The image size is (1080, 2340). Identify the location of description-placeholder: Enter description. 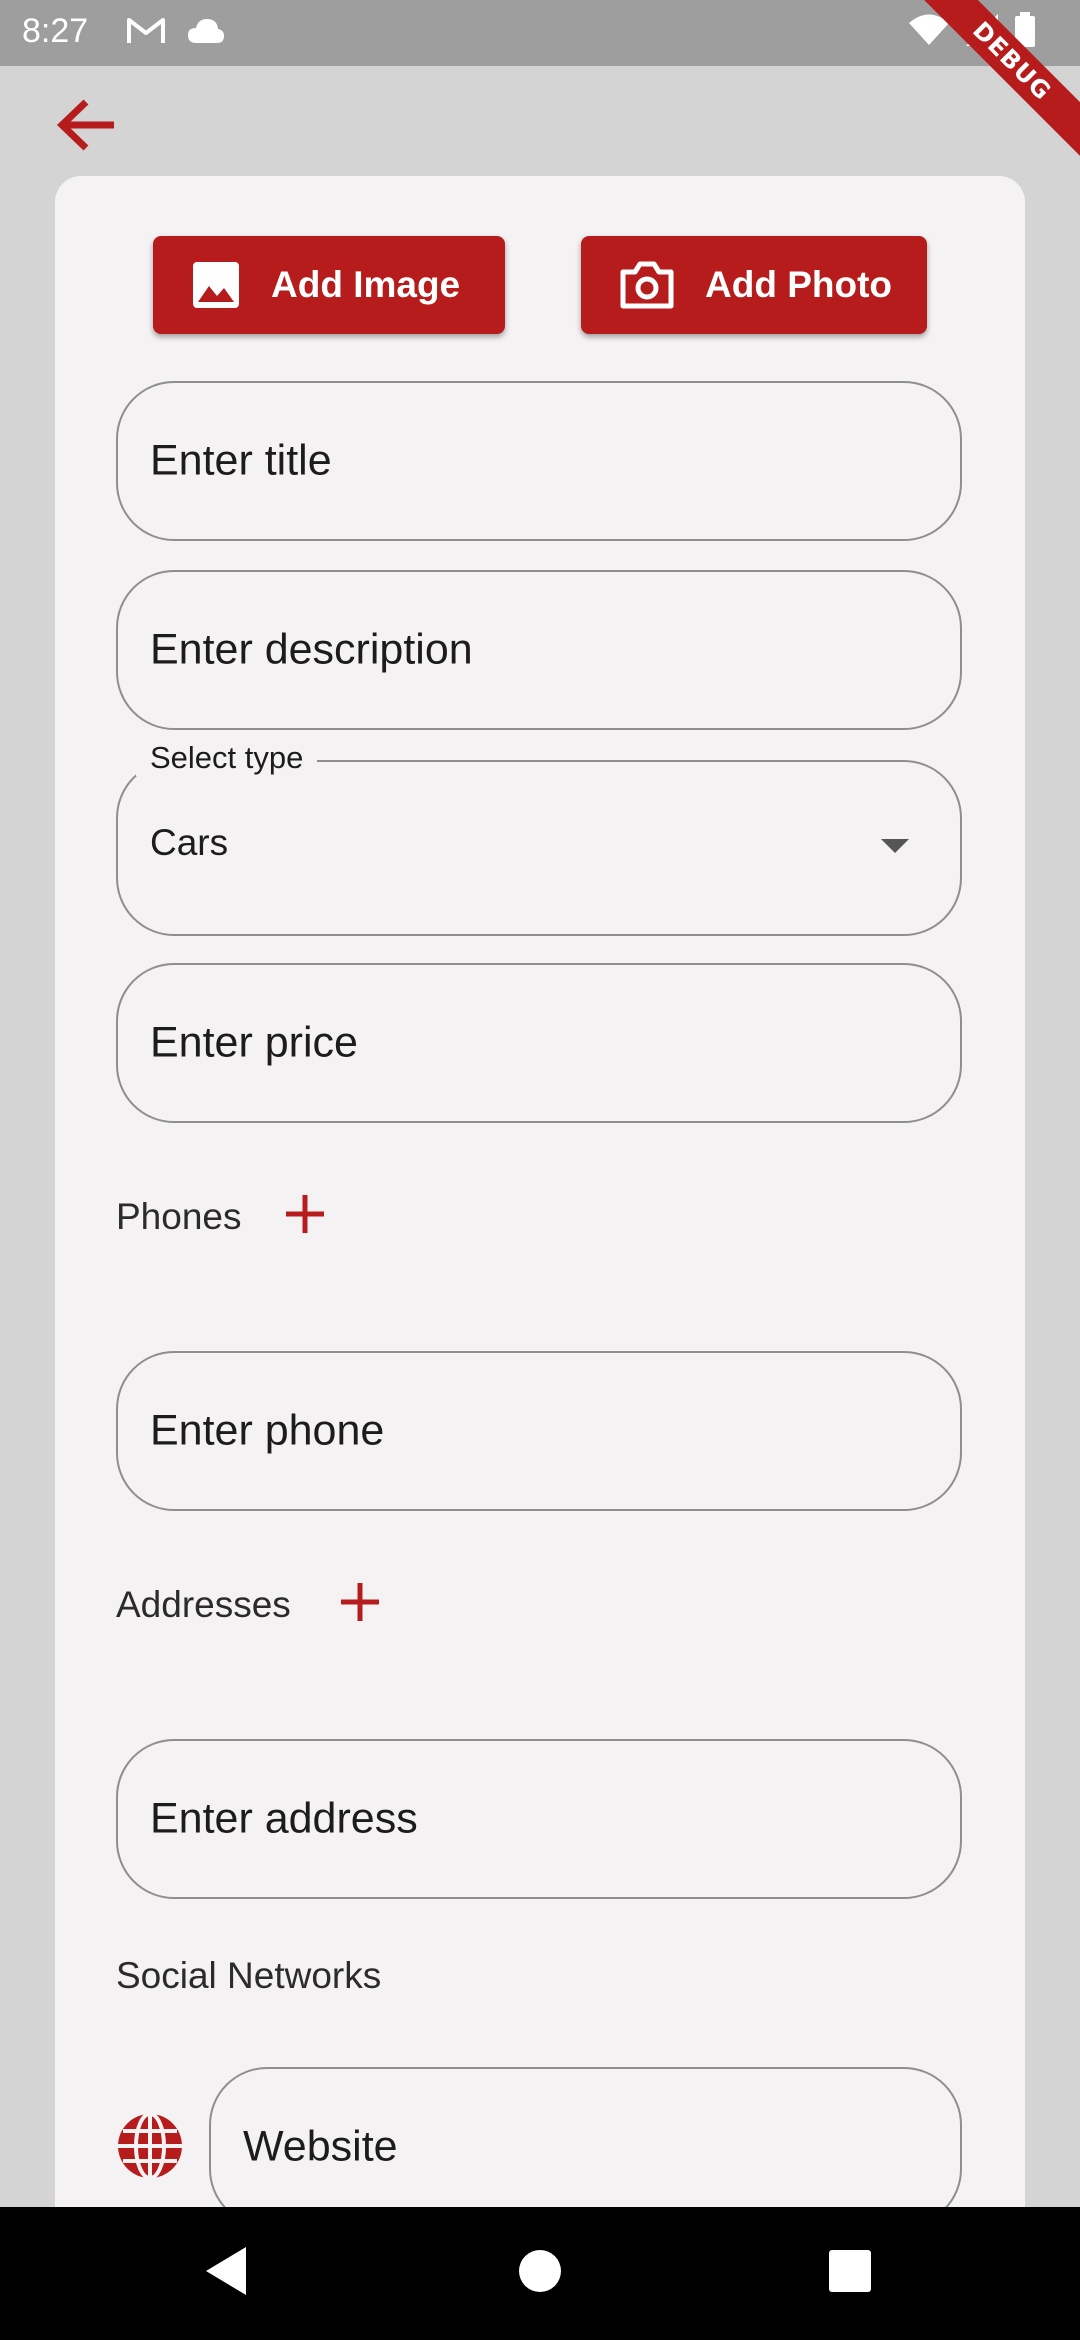
(311, 649).